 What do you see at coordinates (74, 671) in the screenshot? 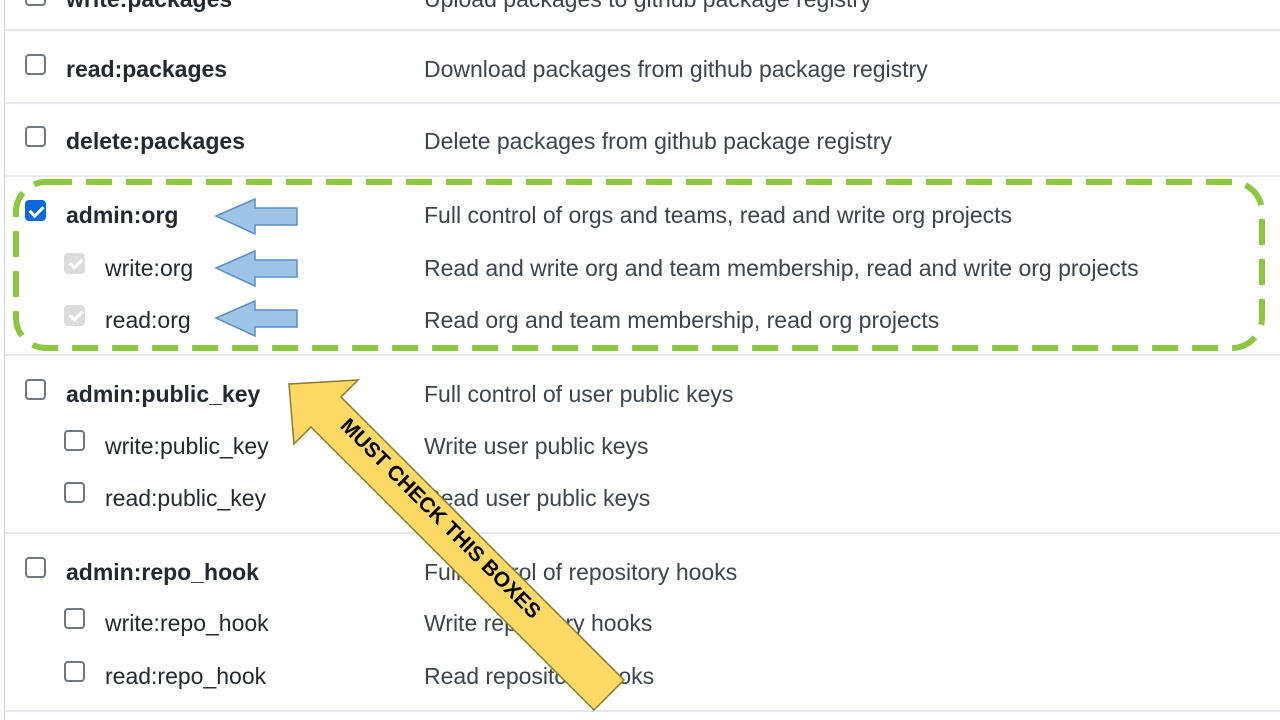
I see `checkbox-read-repo-hook` at bounding box center [74, 671].